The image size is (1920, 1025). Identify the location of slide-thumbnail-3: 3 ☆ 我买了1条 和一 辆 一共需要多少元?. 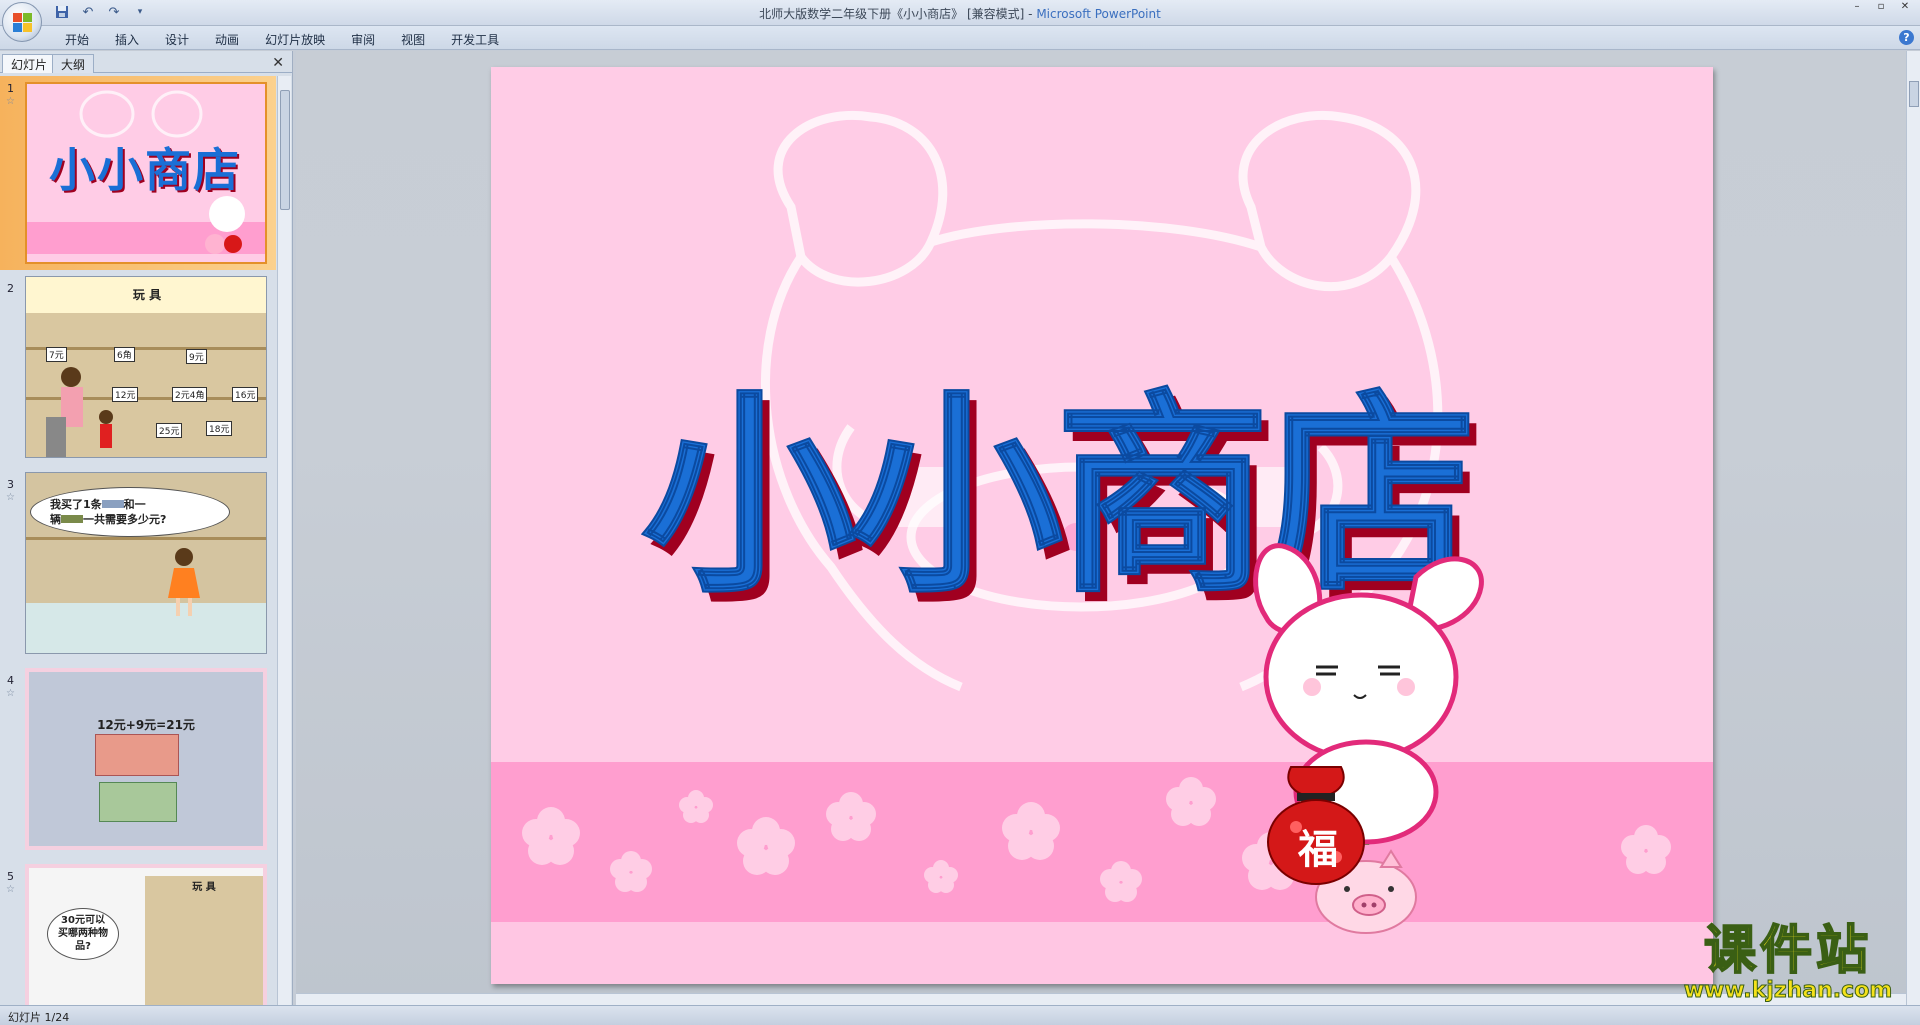
(138, 567).